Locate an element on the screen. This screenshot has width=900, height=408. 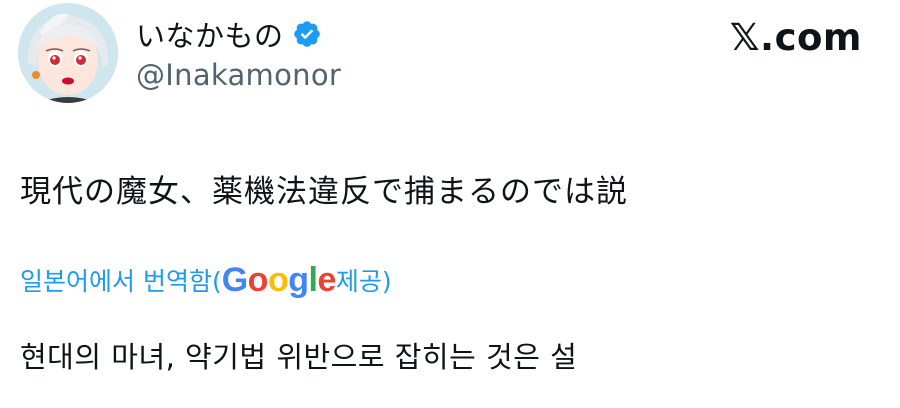
translation-link: 일본어에서 번역함( Google 제공) is located at coordinates (206, 280).